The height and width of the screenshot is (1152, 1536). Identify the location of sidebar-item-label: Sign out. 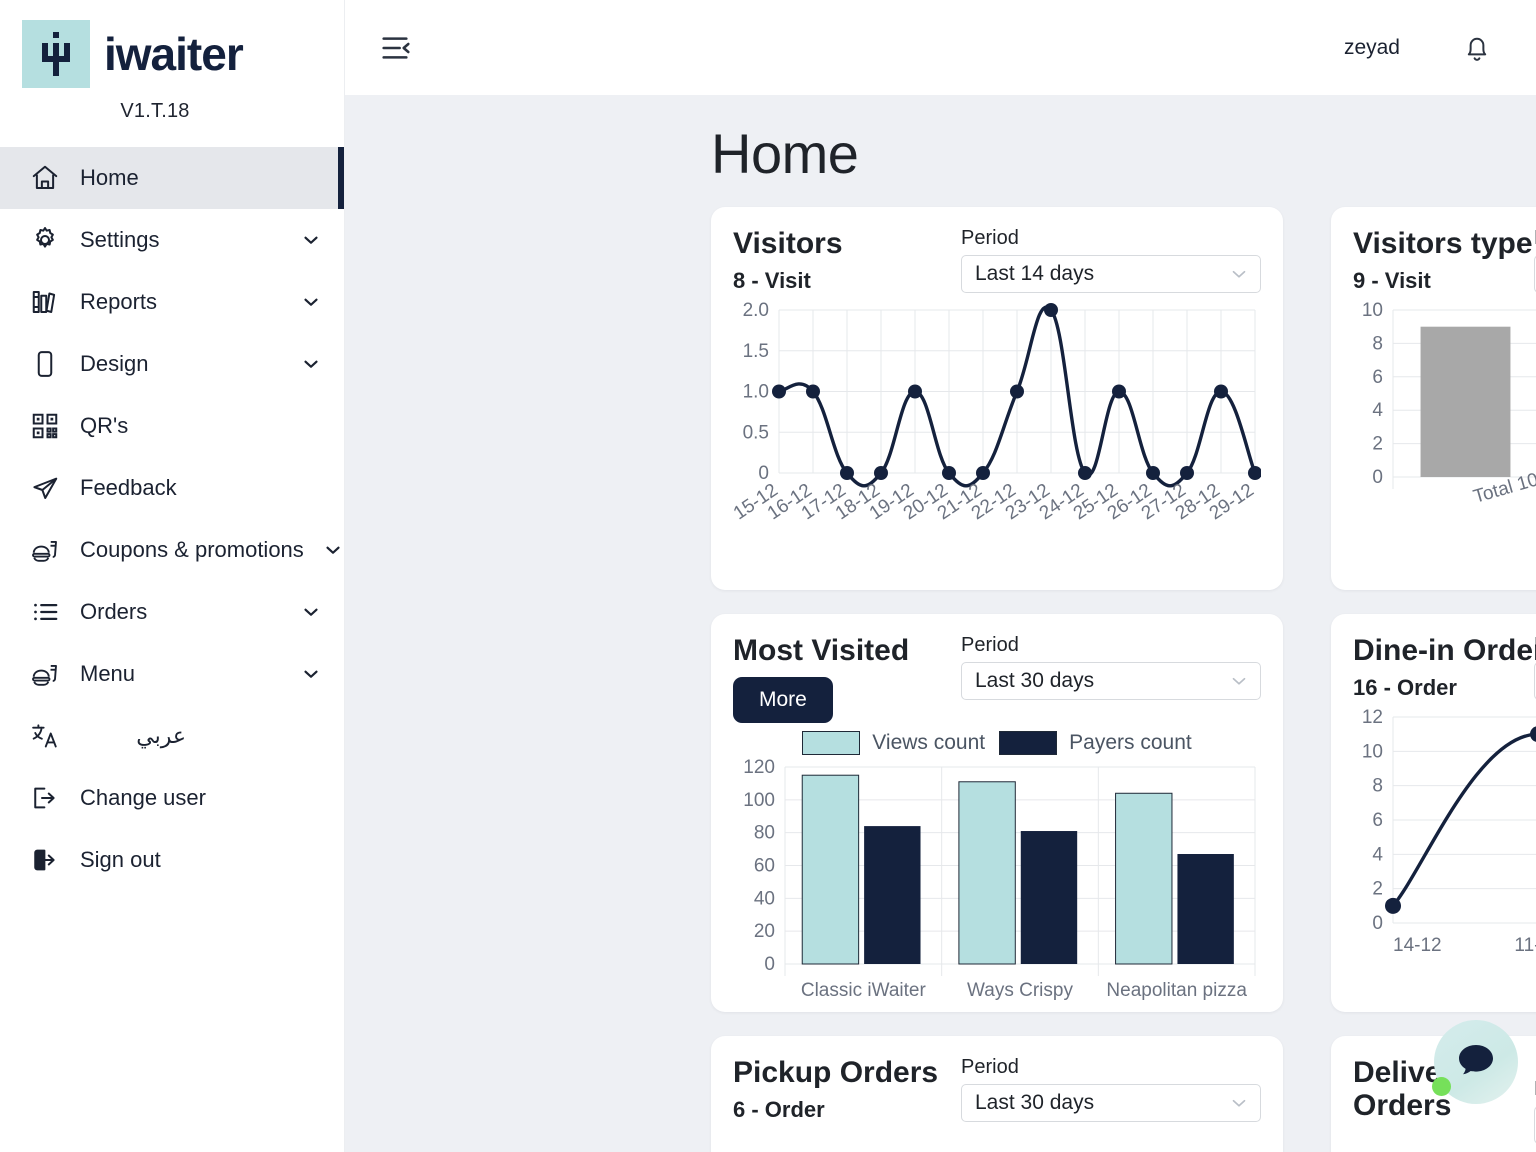
(120, 859).